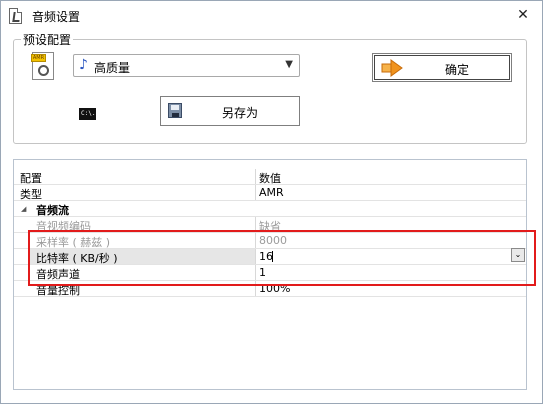 This screenshot has height=404, width=543. I want to click on grid-row-volume: 音量控制 100%, so click(270, 289).